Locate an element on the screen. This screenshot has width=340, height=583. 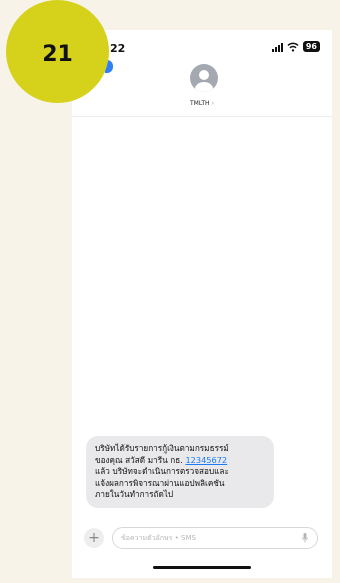
conversation-header: TMLTH › is located at coordinates (202, 87).